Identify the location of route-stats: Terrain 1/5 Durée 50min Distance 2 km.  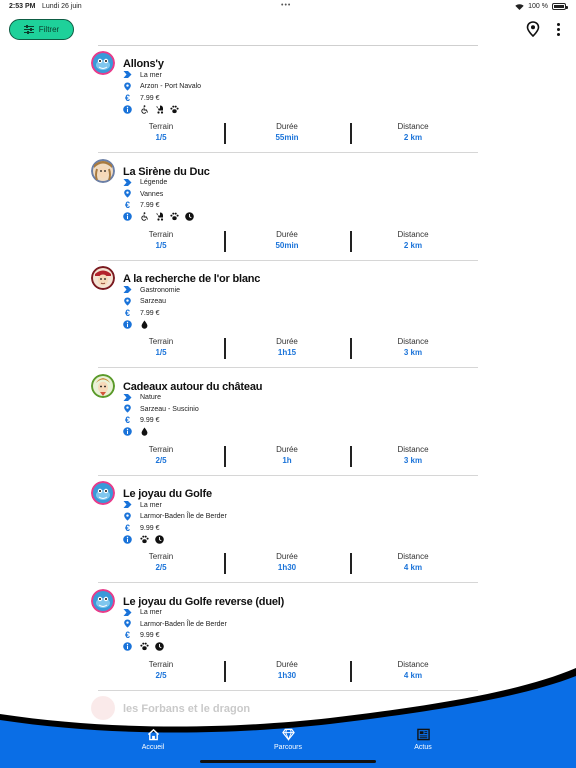
(288, 242).